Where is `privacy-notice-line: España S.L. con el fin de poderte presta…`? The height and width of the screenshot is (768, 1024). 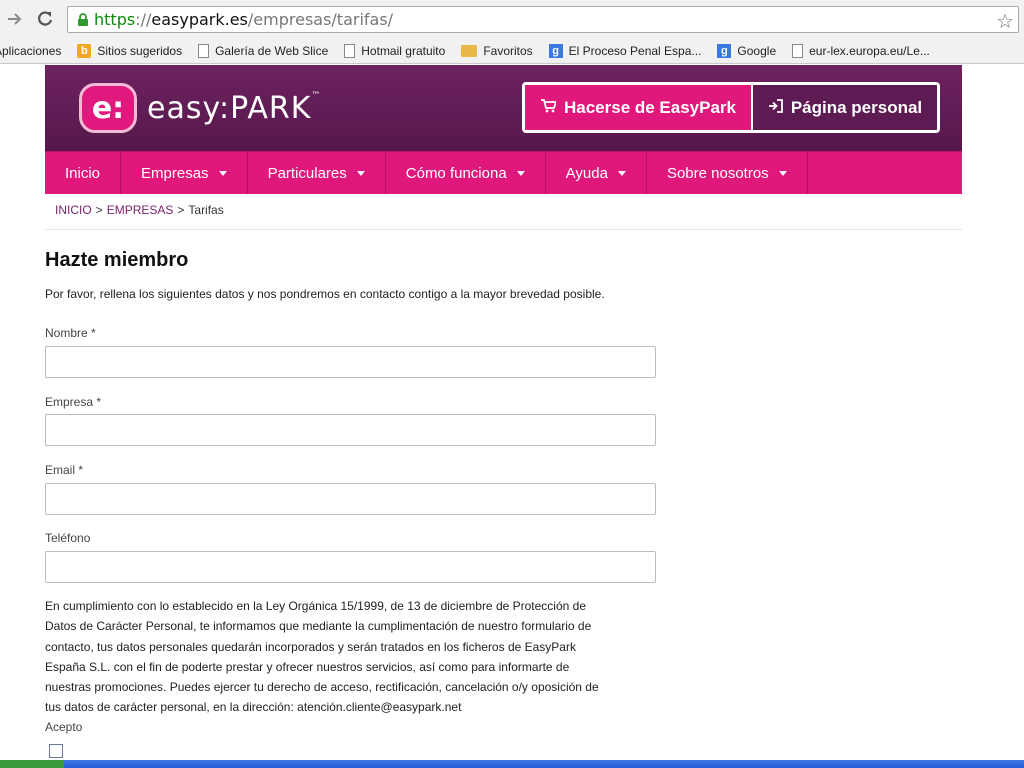 privacy-notice-line: España S.L. con el fin de poderte presta… is located at coordinates (307, 666).